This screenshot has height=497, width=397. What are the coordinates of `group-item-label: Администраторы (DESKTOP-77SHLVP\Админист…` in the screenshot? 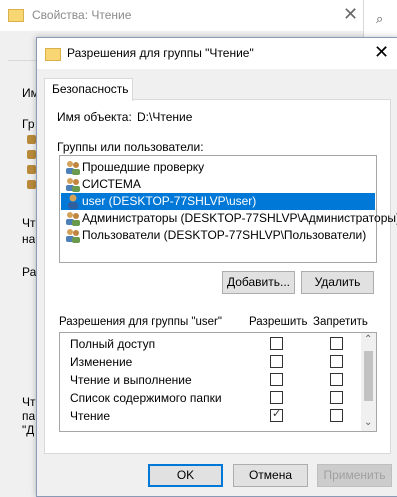 It's located at (239, 218).